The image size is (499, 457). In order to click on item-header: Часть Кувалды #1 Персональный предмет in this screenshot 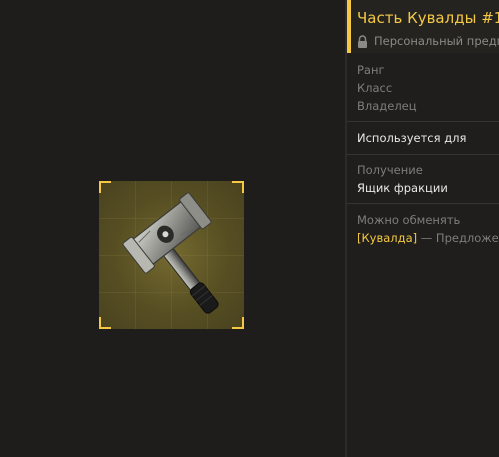, I will do `click(423, 26)`.